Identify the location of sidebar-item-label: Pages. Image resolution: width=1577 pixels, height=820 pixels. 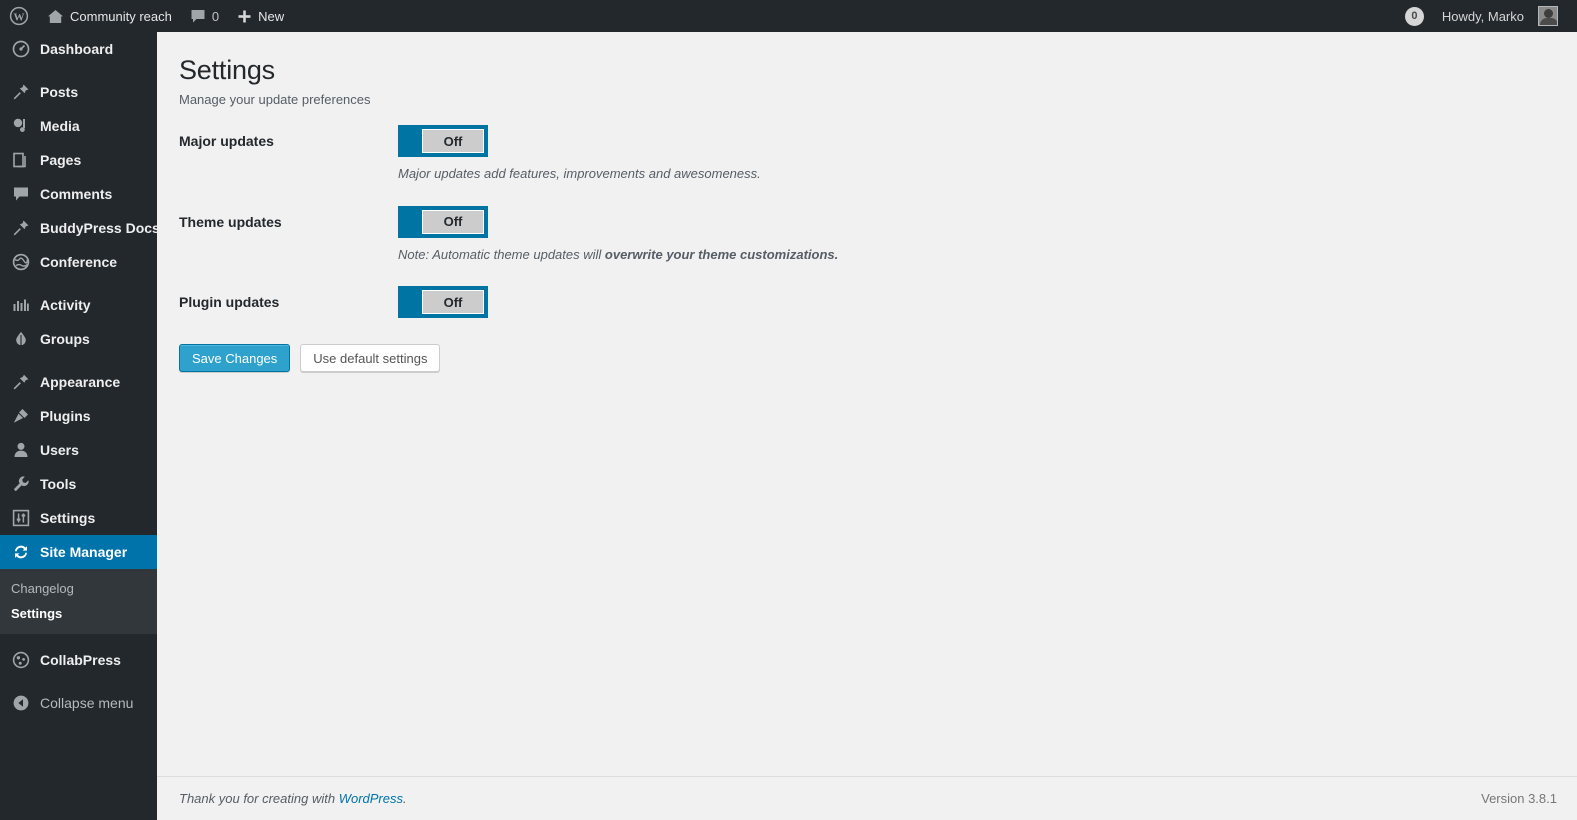
(61, 160).